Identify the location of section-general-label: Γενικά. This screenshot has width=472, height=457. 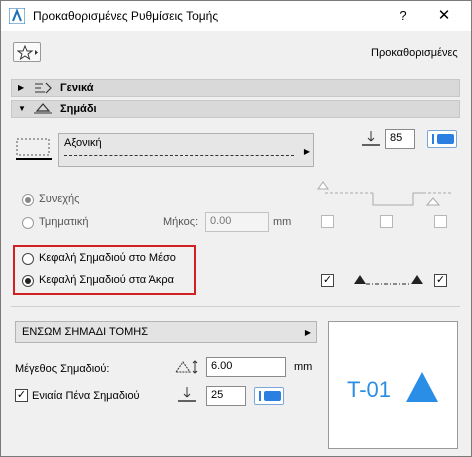
(77, 88).